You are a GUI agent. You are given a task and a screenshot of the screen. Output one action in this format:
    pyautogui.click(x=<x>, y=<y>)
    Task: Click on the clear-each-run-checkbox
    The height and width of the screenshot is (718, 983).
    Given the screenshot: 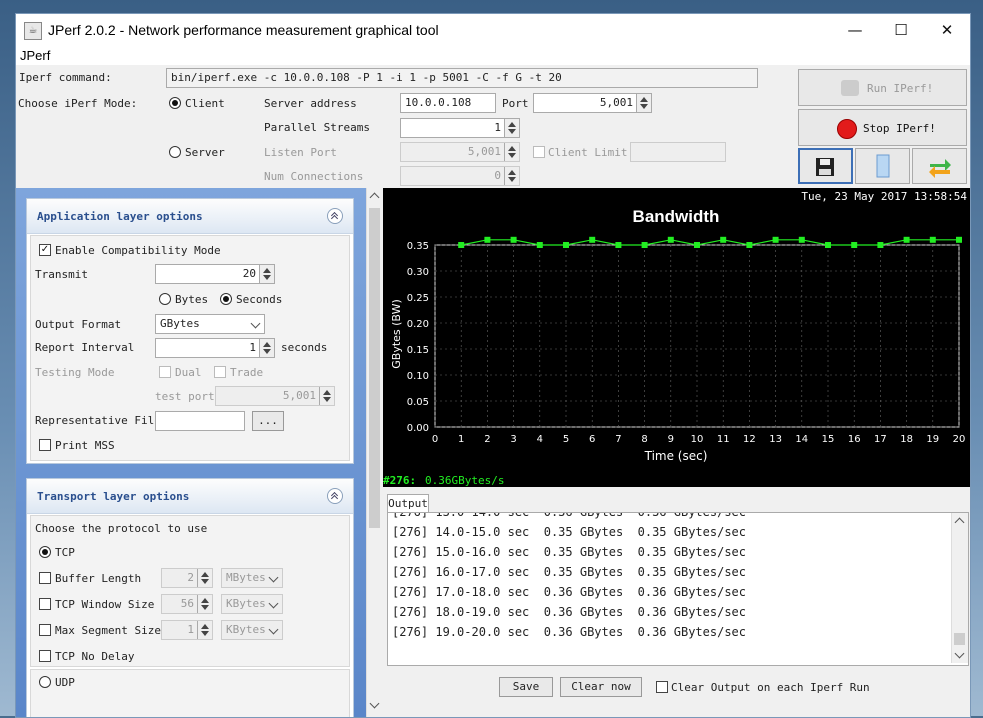 What is the action you would take?
    pyautogui.click(x=662, y=687)
    